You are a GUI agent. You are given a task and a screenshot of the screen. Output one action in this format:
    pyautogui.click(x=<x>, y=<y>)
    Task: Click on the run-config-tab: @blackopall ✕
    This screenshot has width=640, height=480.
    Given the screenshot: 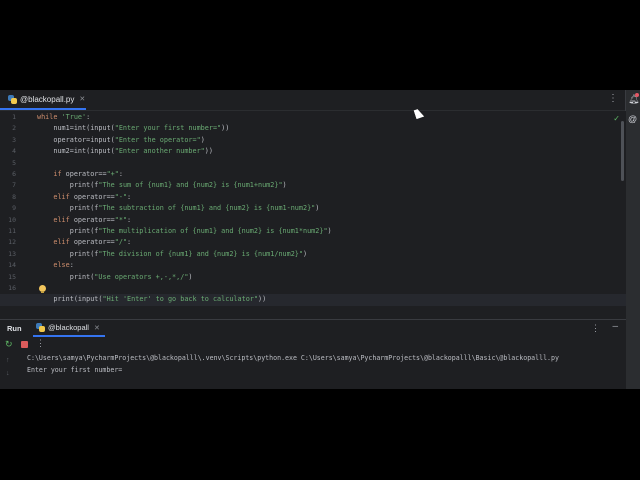 What is the action you would take?
    pyautogui.click(x=69, y=328)
    